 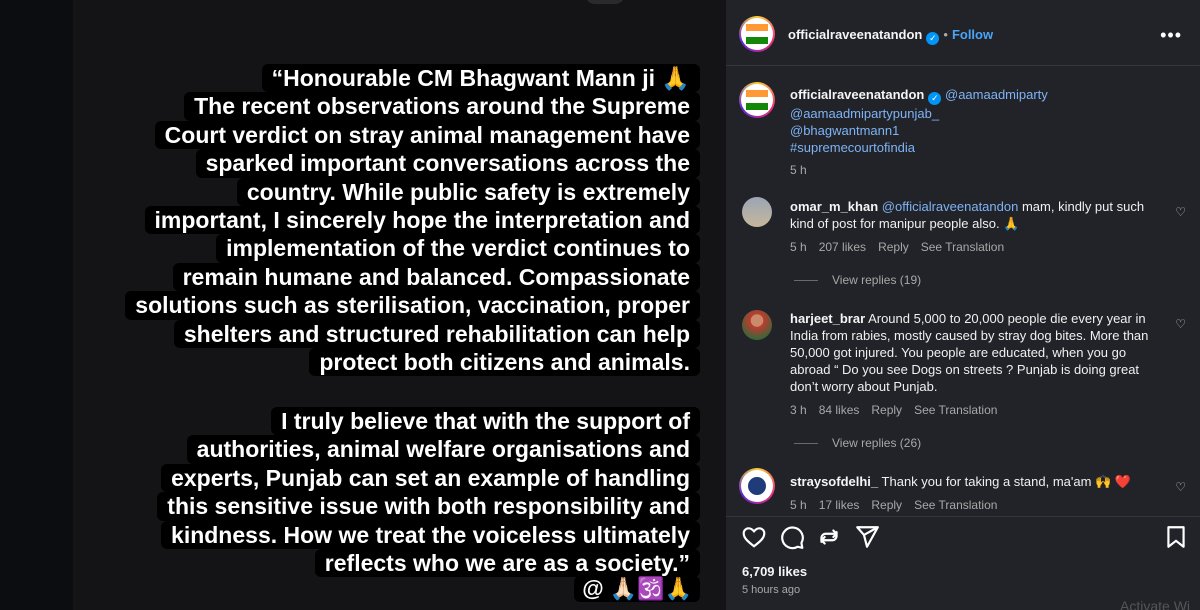 What do you see at coordinates (397, 563) in the screenshot?
I see `image-text-line-wrap: reflects who we are as a society.”` at bounding box center [397, 563].